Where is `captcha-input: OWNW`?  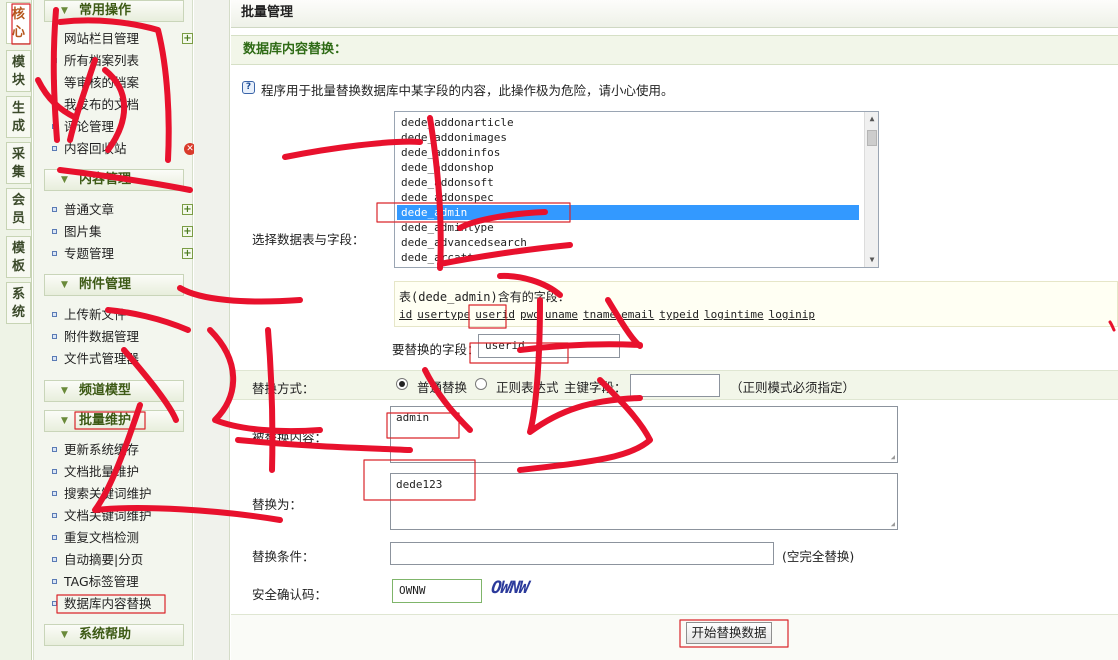 captcha-input: OWNW is located at coordinates (437, 591).